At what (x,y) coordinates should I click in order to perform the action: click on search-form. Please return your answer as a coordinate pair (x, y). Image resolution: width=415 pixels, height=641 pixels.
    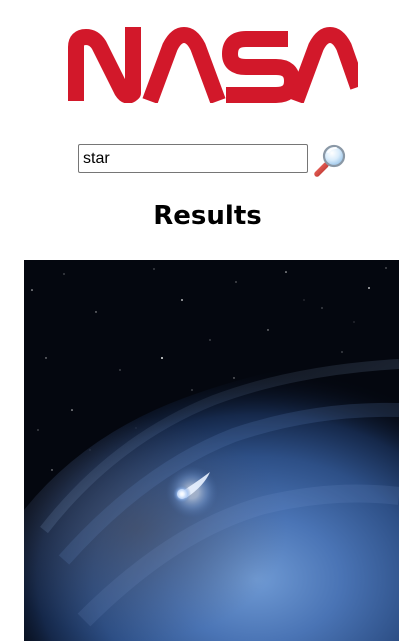
    Looking at the image, I should click on (218, 160).